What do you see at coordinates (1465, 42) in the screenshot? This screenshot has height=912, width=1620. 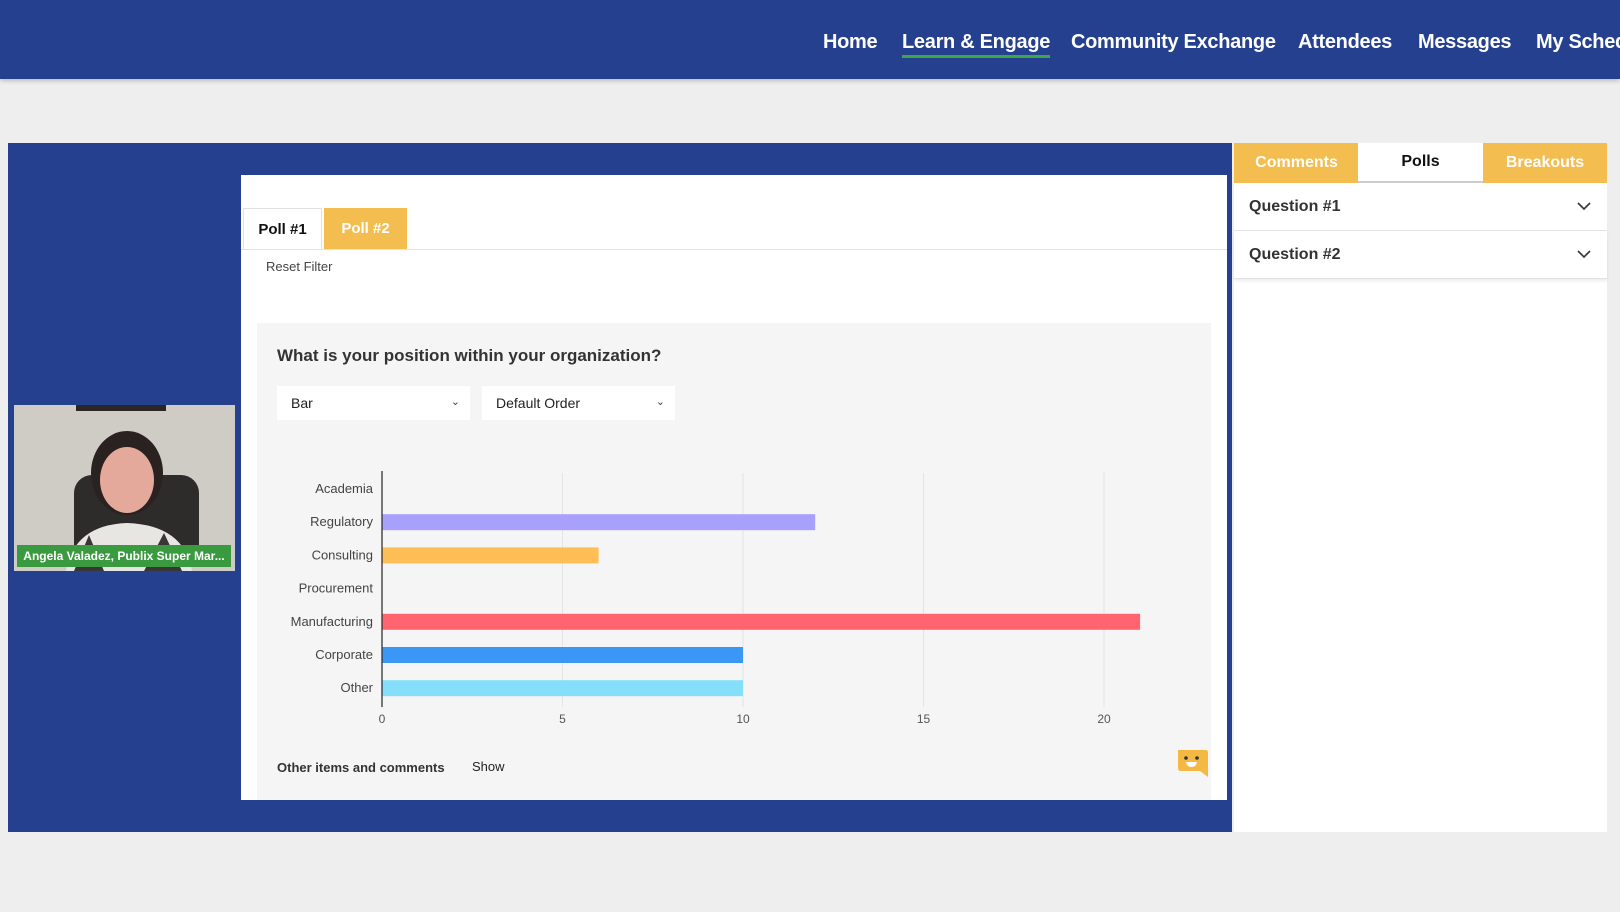 I see `nav-messages: Messages` at bounding box center [1465, 42].